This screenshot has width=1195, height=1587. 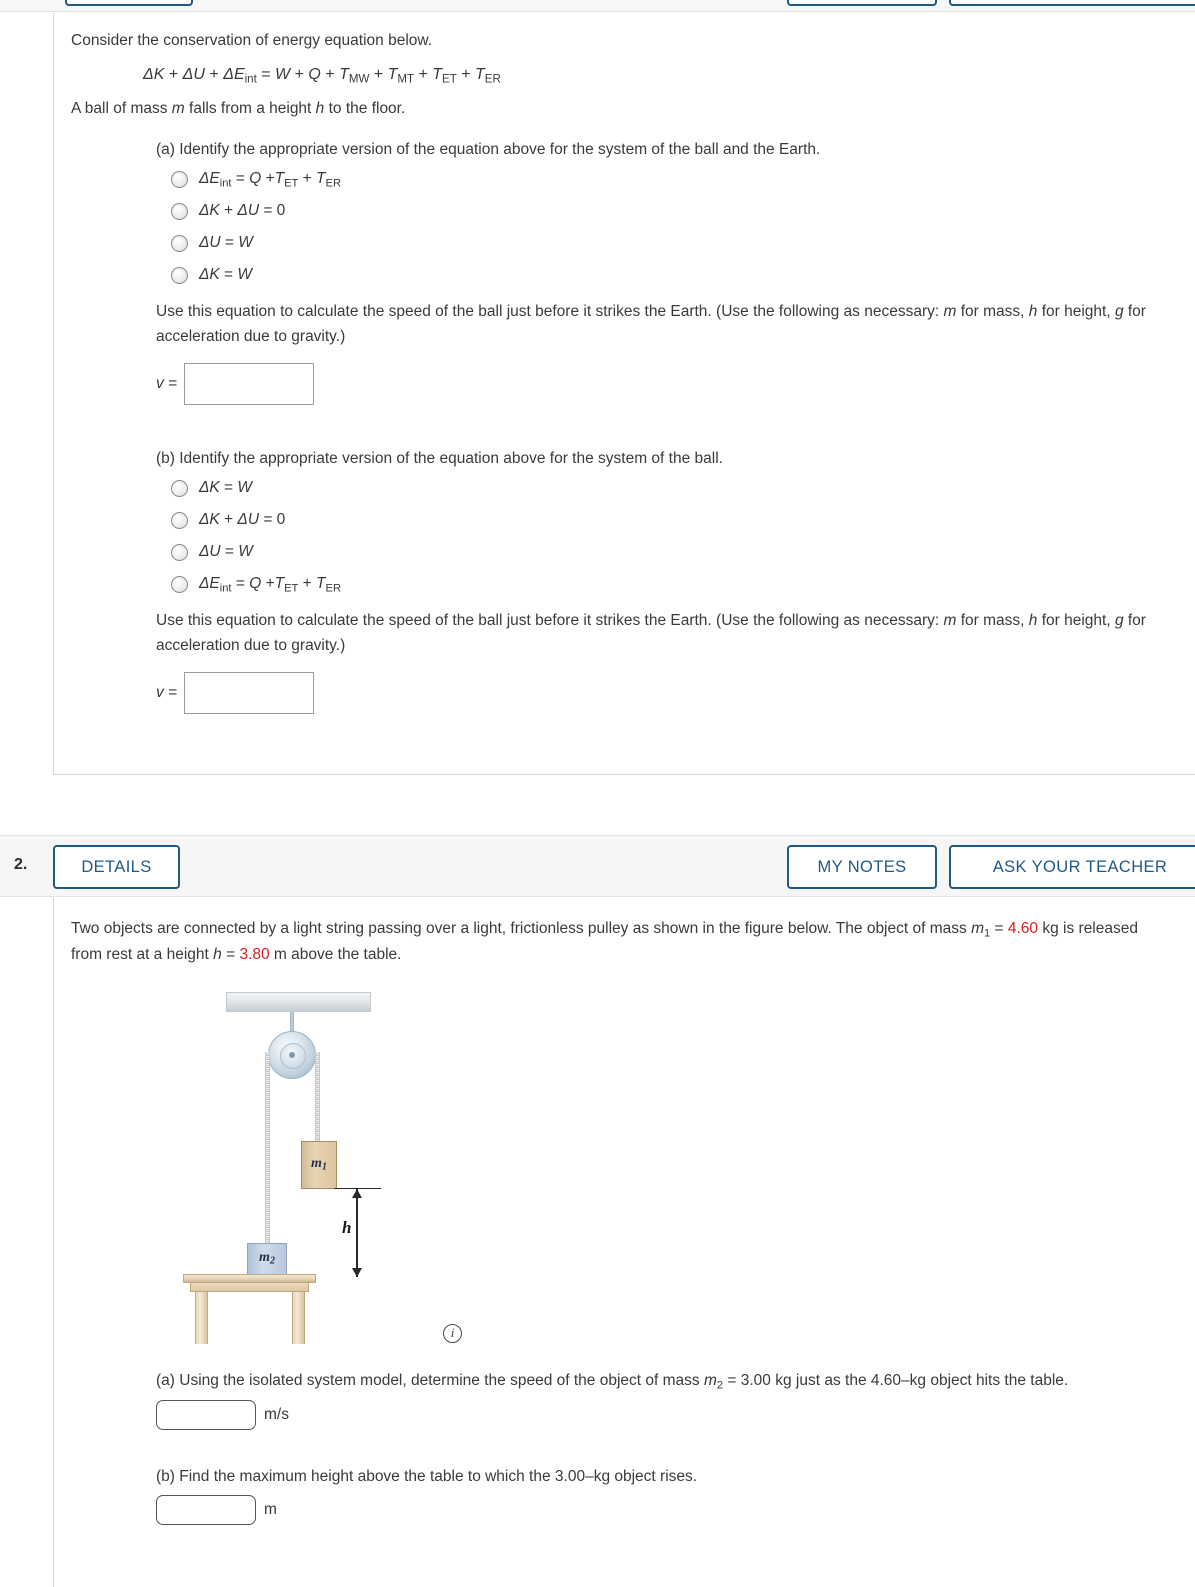 What do you see at coordinates (378, 74) in the screenshot?
I see `eq-plus-5: +` at bounding box center [378, 74].